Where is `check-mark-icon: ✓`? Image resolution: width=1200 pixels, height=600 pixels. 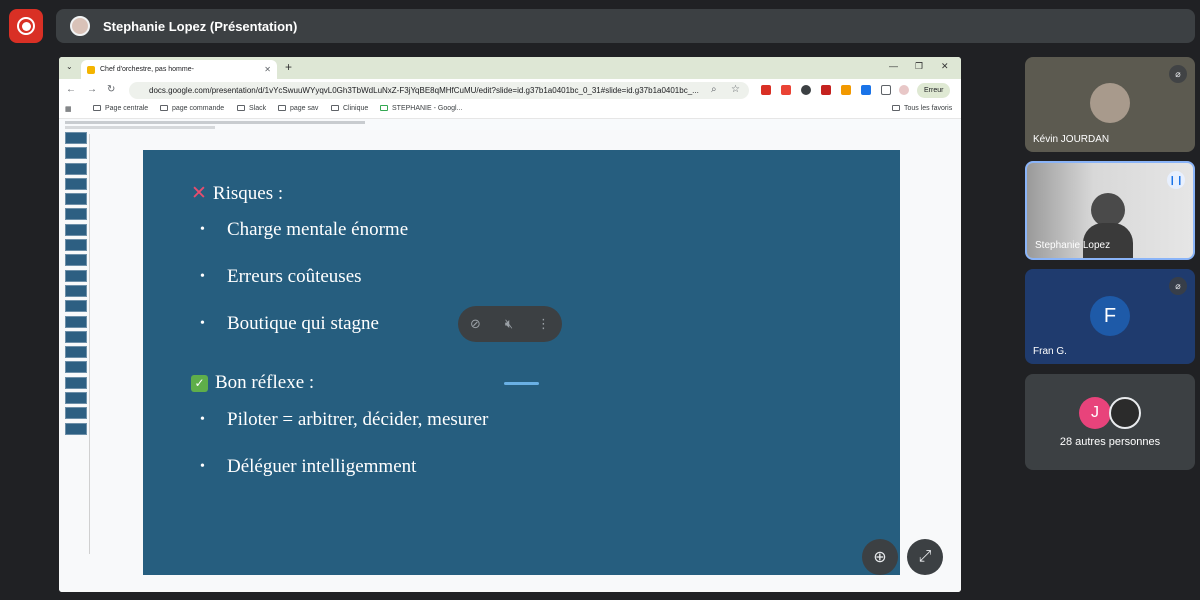
check-mark-icon: ✓ is located at coordinates (199, 383).